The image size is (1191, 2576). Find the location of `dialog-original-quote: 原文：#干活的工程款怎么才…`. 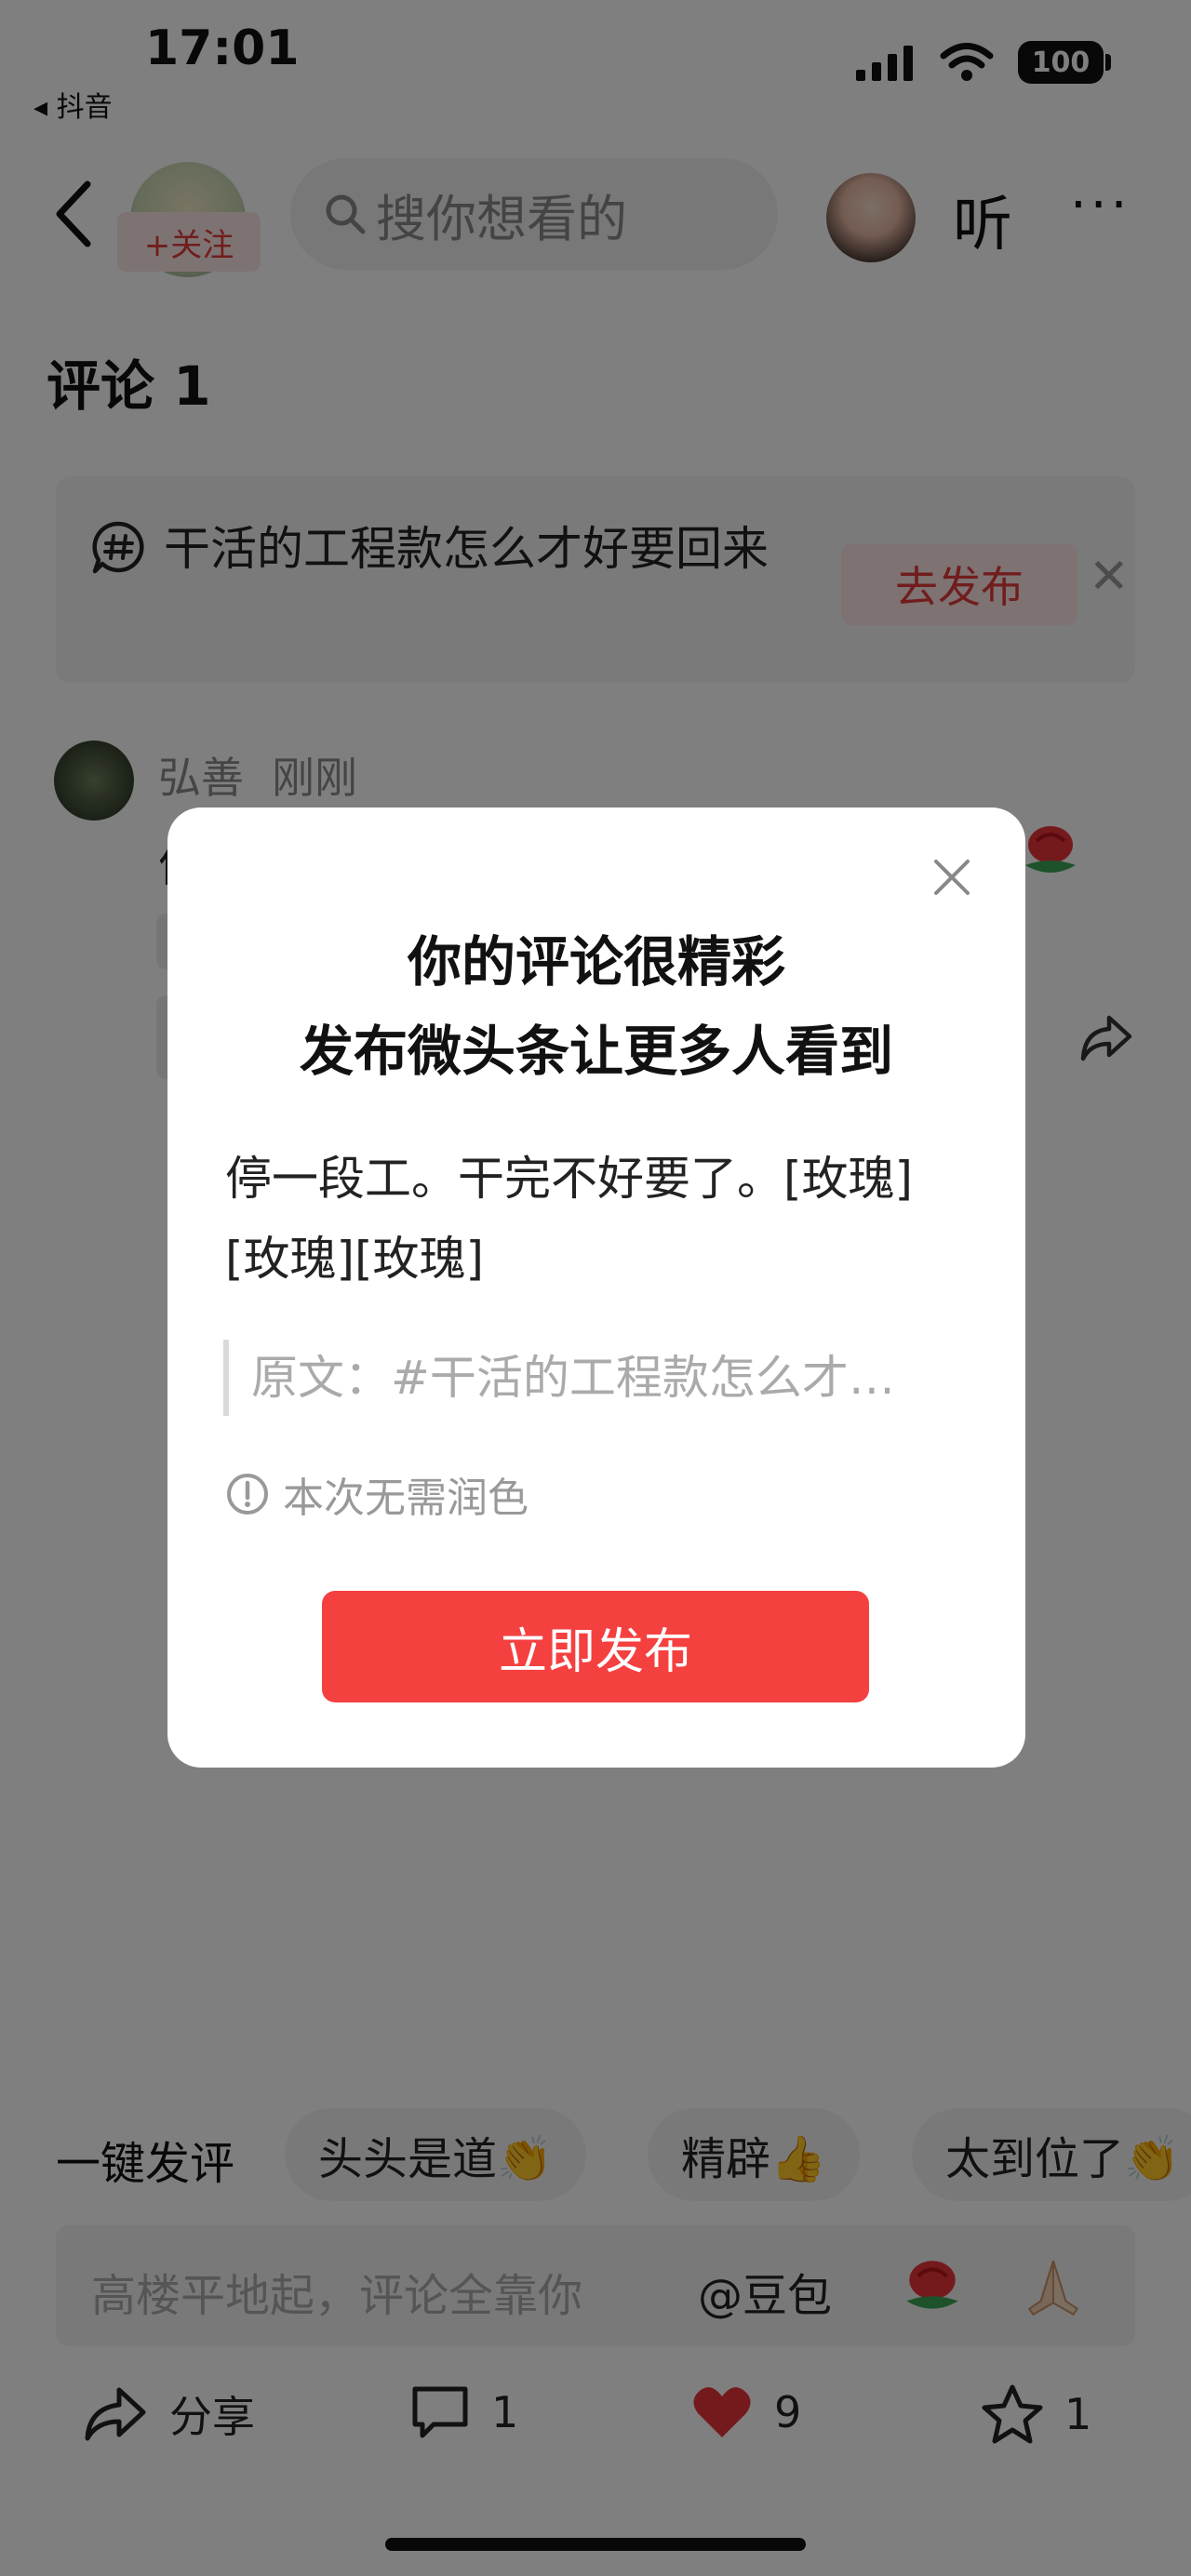

dialog-original-quote: 原文：#干活的工程款怎么才… is located at coordinates (595, 1378).